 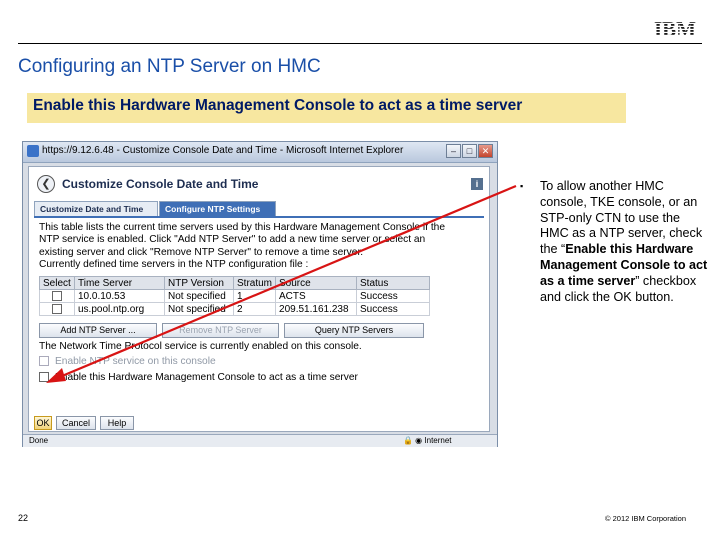 What do you see at coordinates (39, 440) in the screenshot?
I see `status-done: Done` at bounding box center [39, 440].